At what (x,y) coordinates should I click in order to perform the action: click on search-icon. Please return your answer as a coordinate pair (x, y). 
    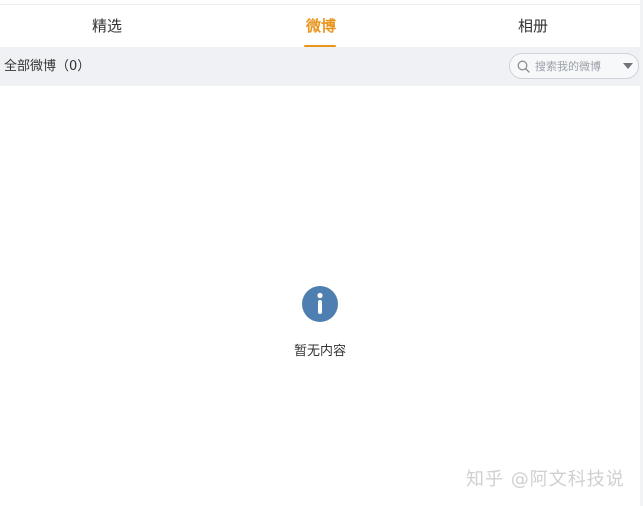
    Looking at the image, I should click on (523, 66).